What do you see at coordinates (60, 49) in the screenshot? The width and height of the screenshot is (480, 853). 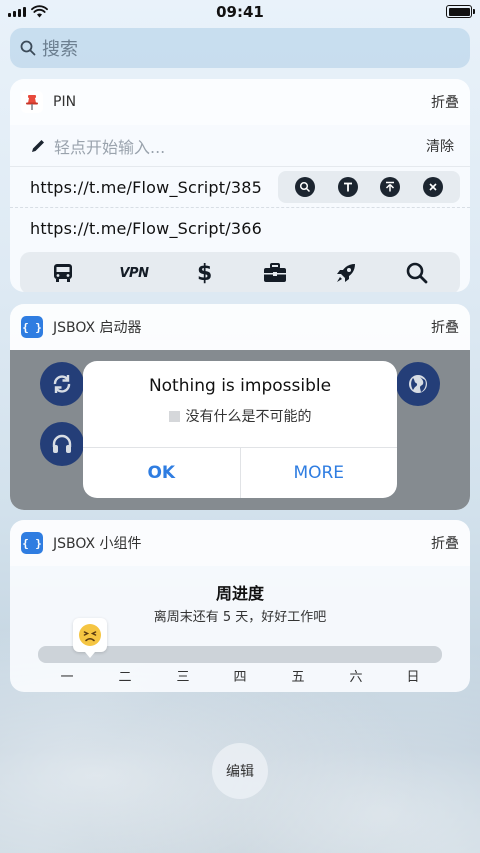 I see `search-placeholder: 搜索` at bounding box center [60, 49].